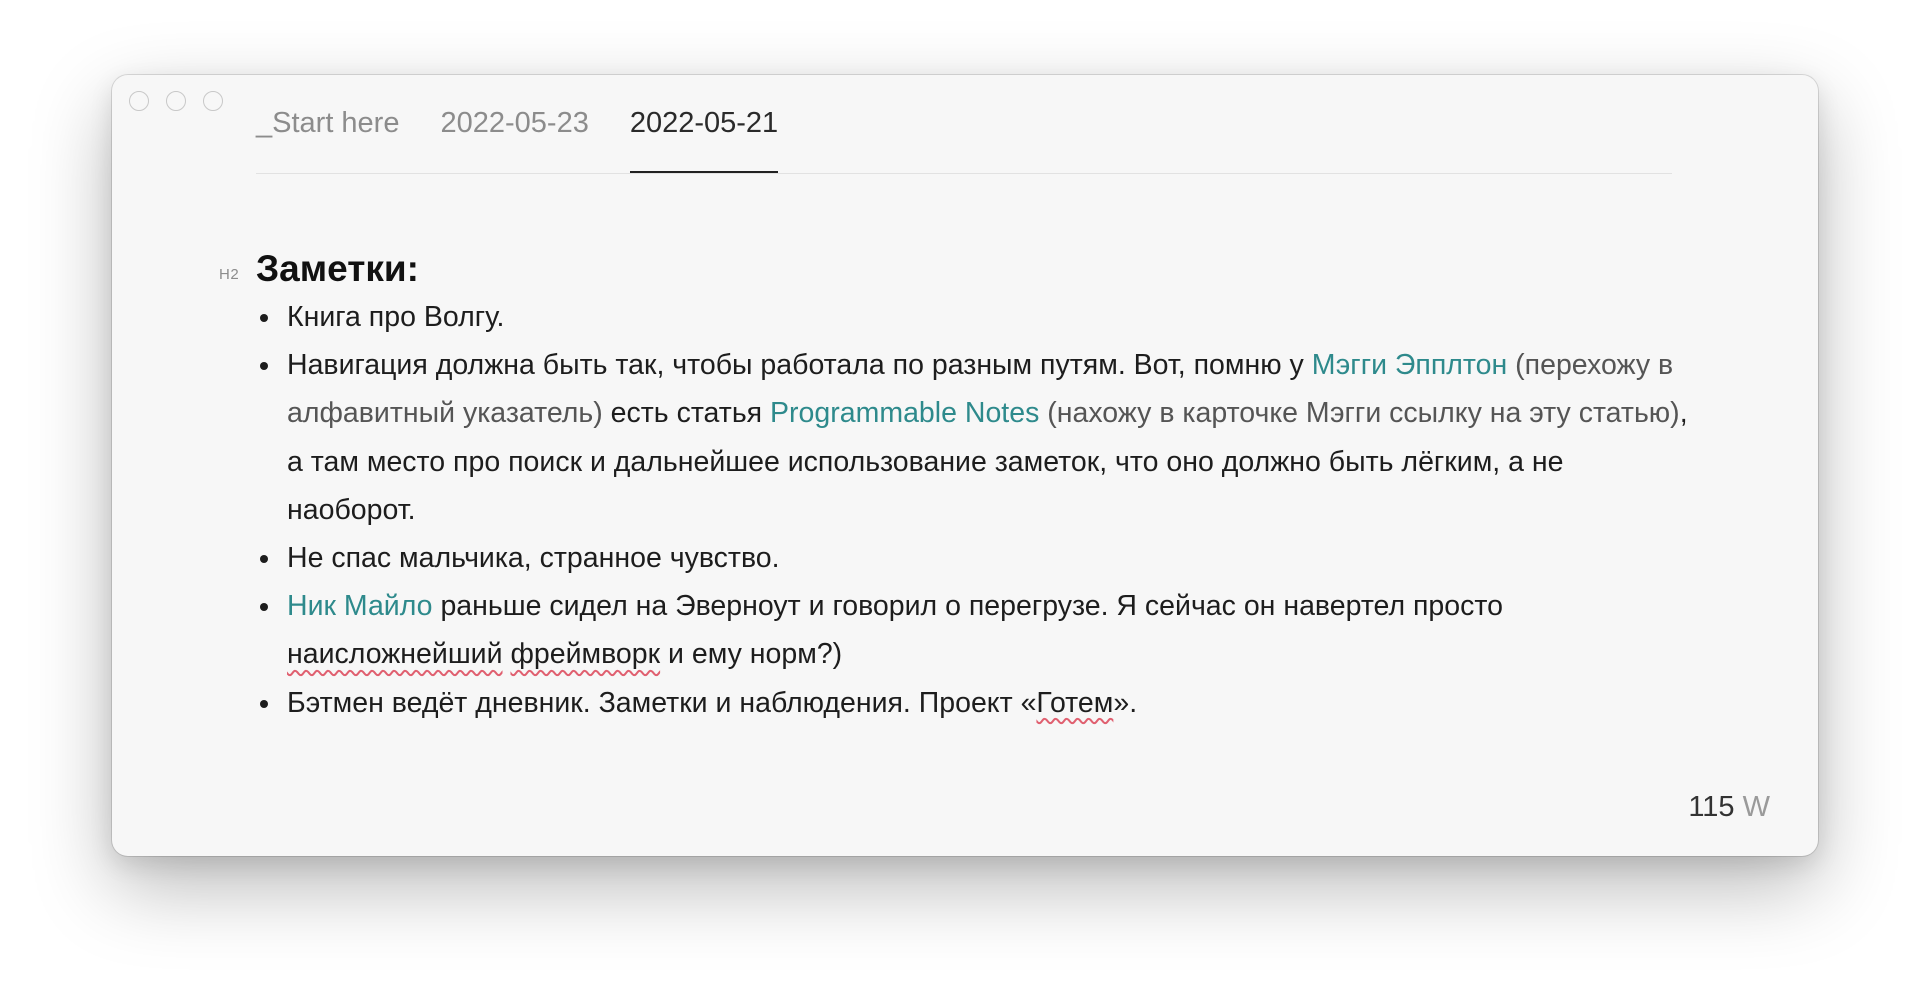 The image size is (1924, 1002). I want to click on note-heading: Заметки:, so click(337, 268).